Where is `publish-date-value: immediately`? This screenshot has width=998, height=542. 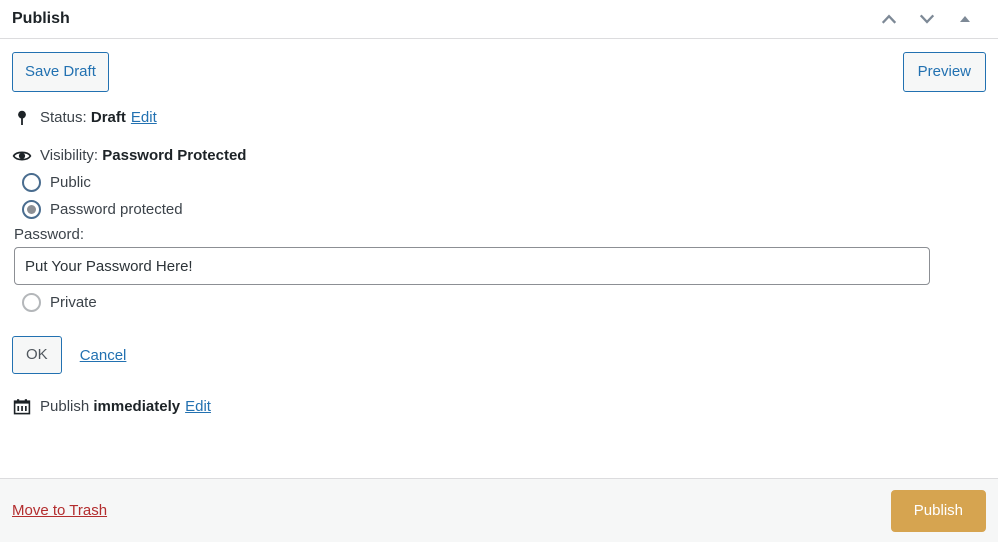 publish-date-value: immediately is located at coordinates (137, 406).